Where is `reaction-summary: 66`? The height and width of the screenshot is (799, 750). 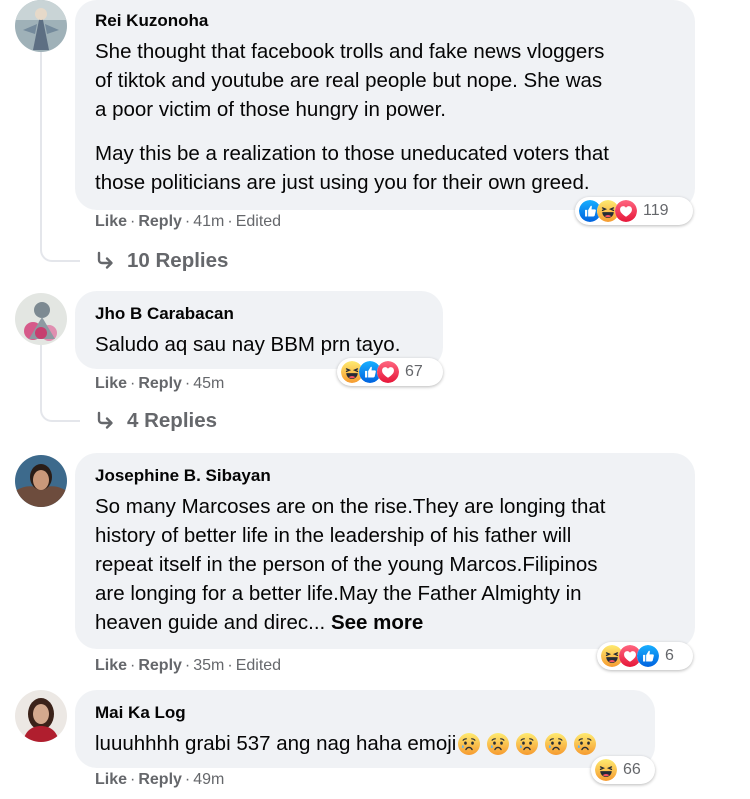 reaction-summary: 66 is located at coordinates (623, 770).